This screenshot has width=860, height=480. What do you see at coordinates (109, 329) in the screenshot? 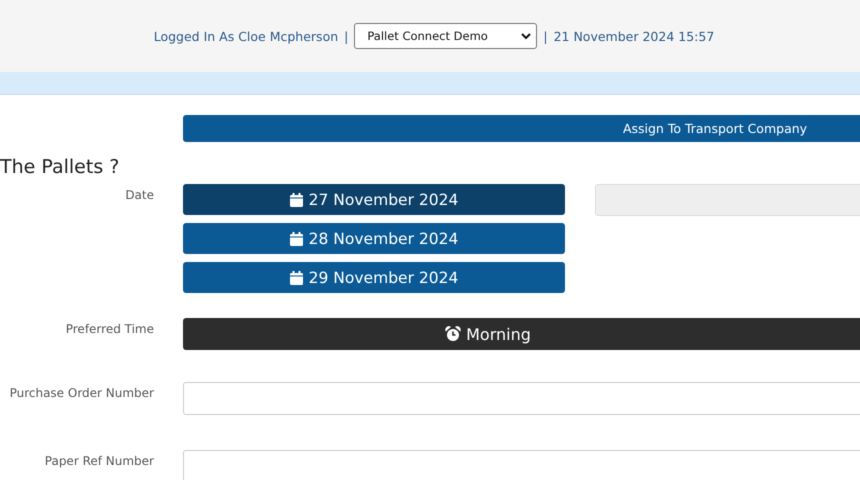
I see `field-label: Preferred Time` at bounding box center [109, 329].